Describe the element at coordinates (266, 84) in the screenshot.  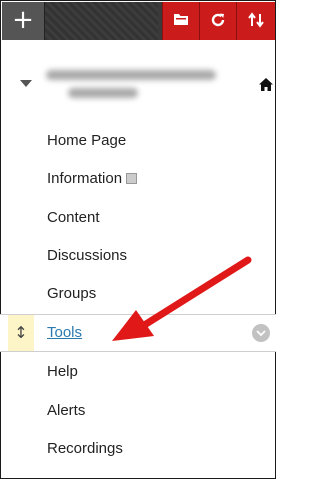
I see `home-icon` at that location.